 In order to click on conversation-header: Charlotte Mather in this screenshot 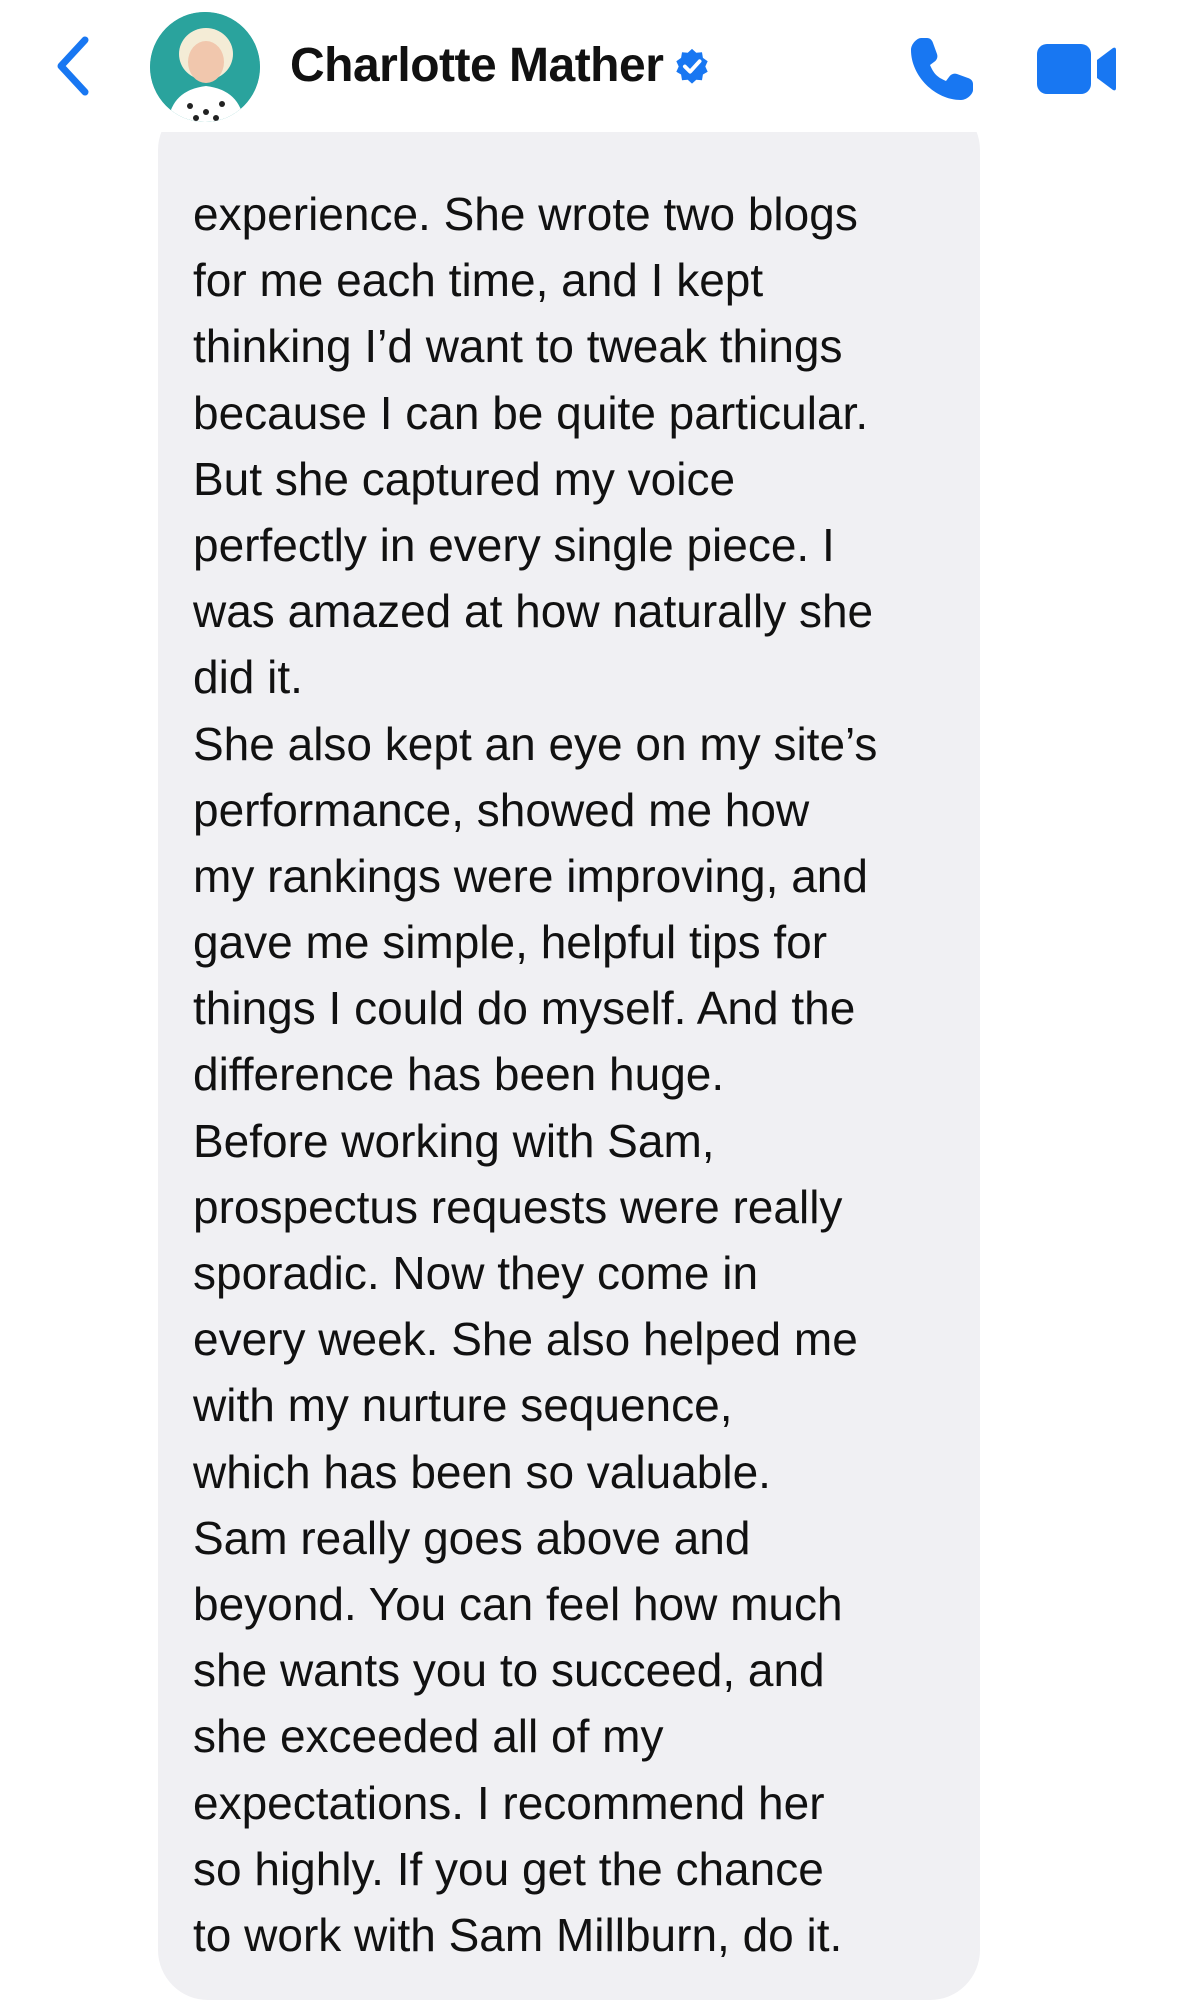, I will do `click(589, 66)`.